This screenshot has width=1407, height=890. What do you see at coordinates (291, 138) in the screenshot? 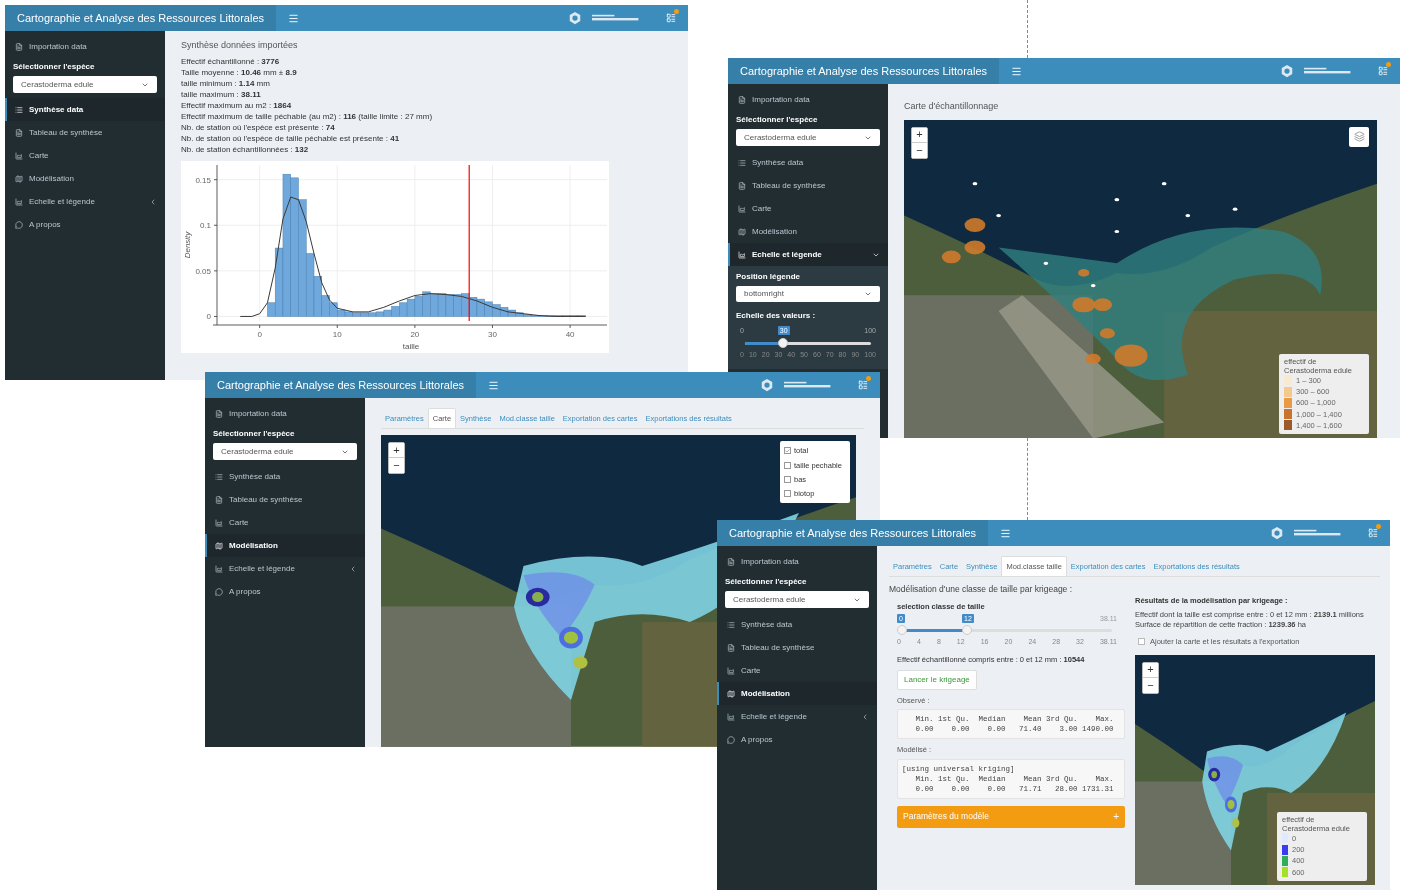
I see `stat-line: Nb. de station où l'espèce de taille péchable est présente : 41` at bounding box center [291, 138].